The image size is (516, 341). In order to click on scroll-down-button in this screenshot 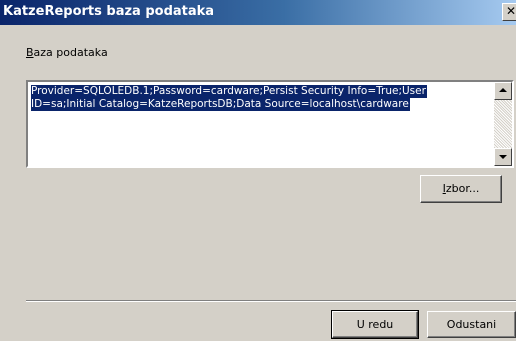, I will do `click(503, 157)`.